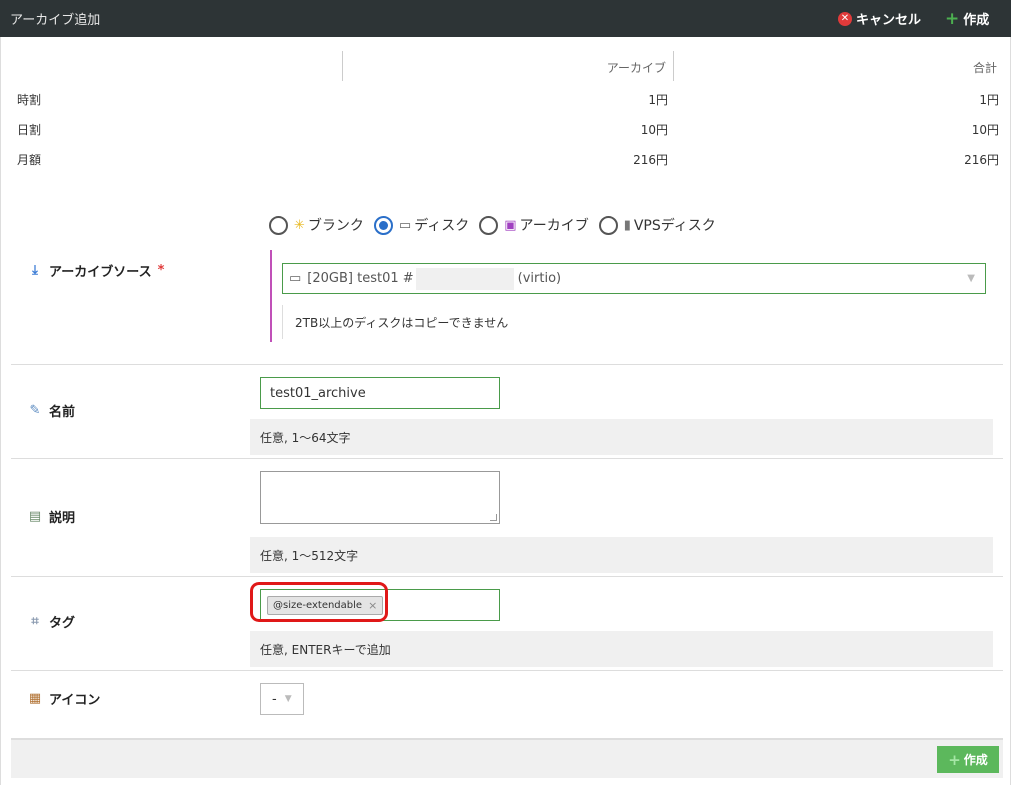  What do you see at coordinates (658, 100) in the screenshot?
I see `price-row-archive: 1円` at bounding box center [658, 100].